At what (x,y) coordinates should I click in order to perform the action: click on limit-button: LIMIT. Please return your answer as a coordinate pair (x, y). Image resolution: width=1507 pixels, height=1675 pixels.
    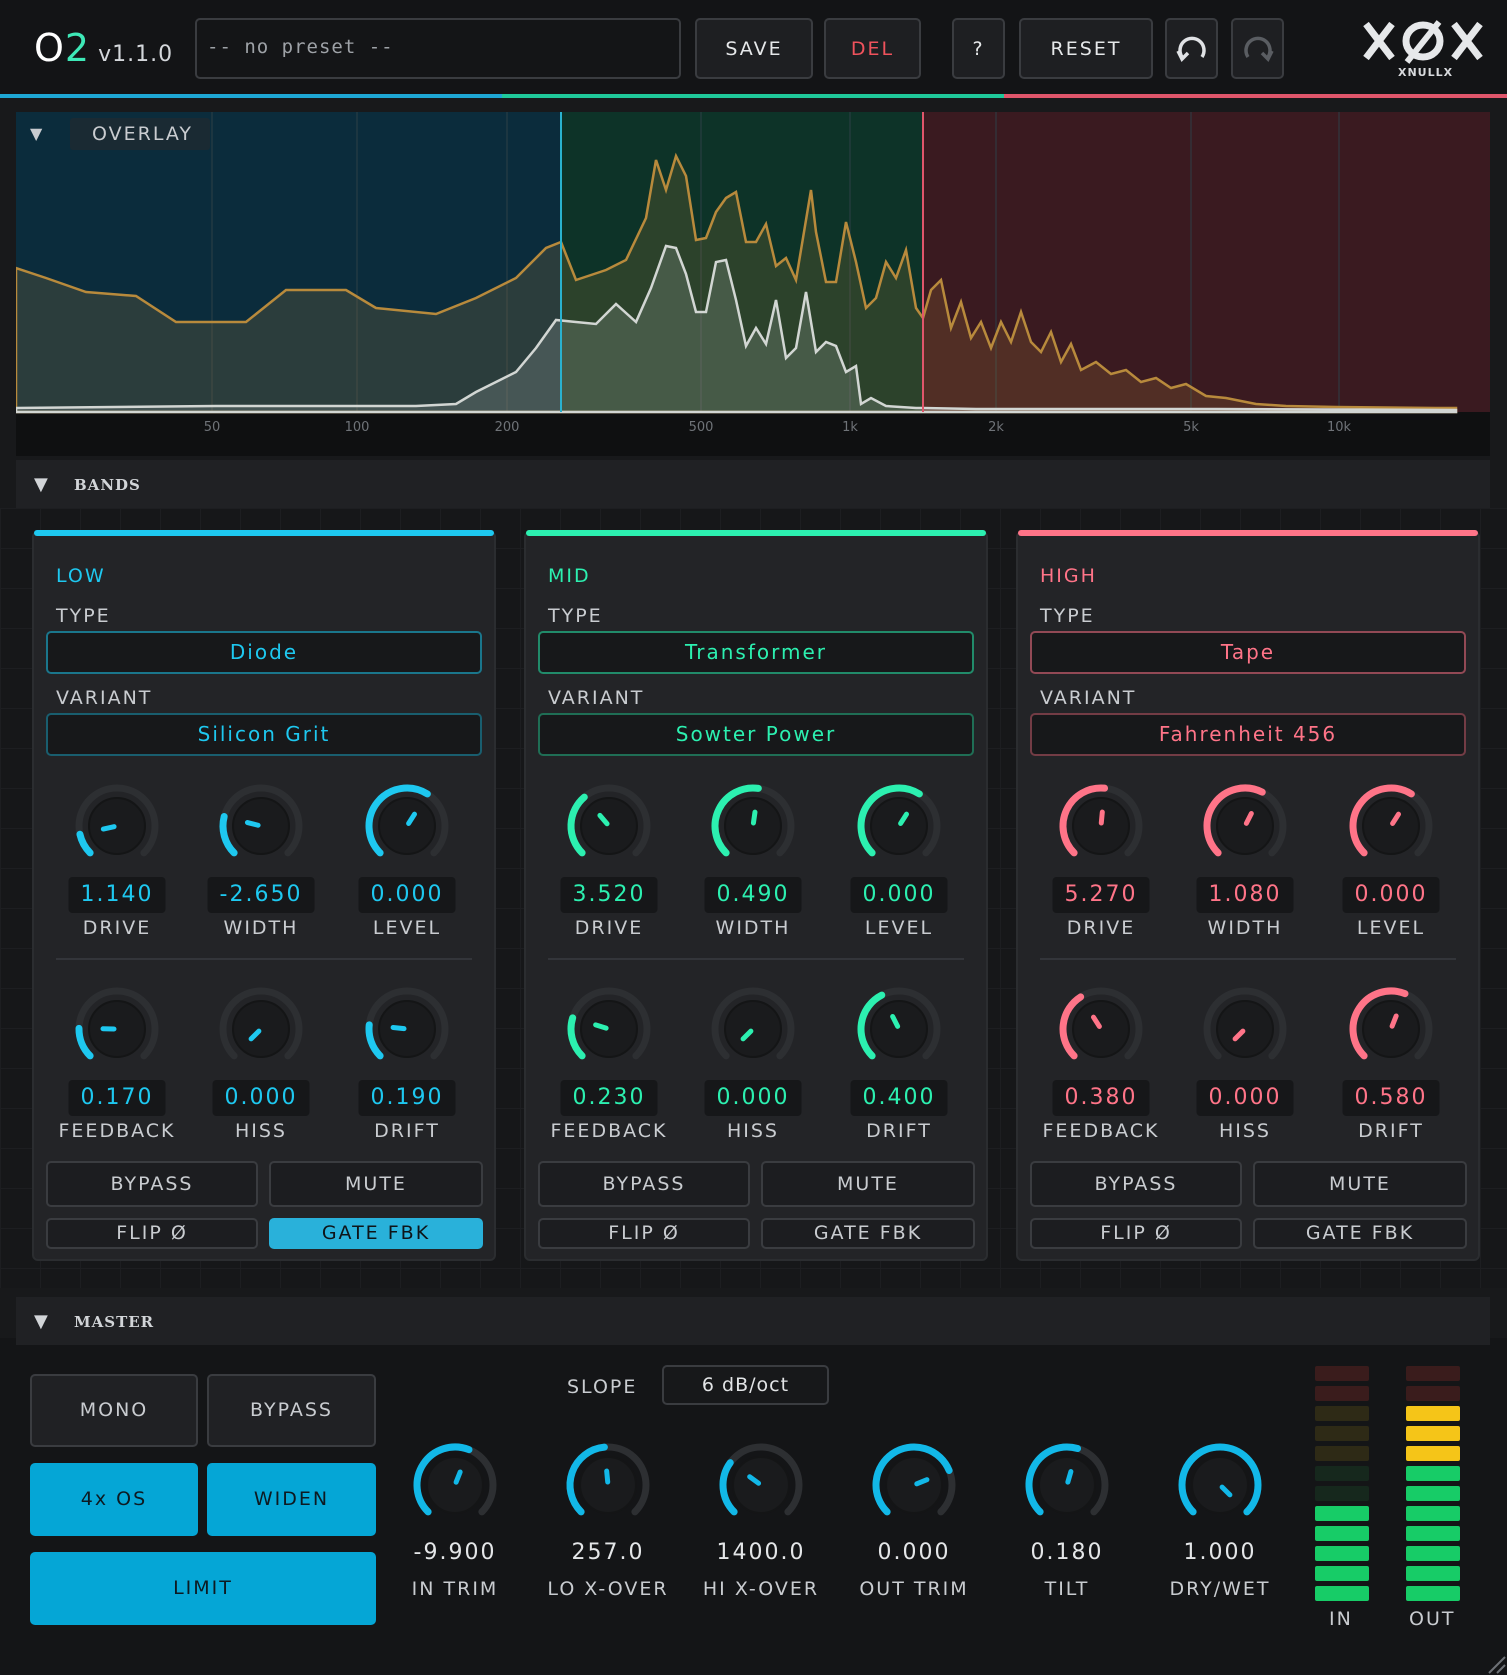
    Looking at the image, I should click on (203, 1588).